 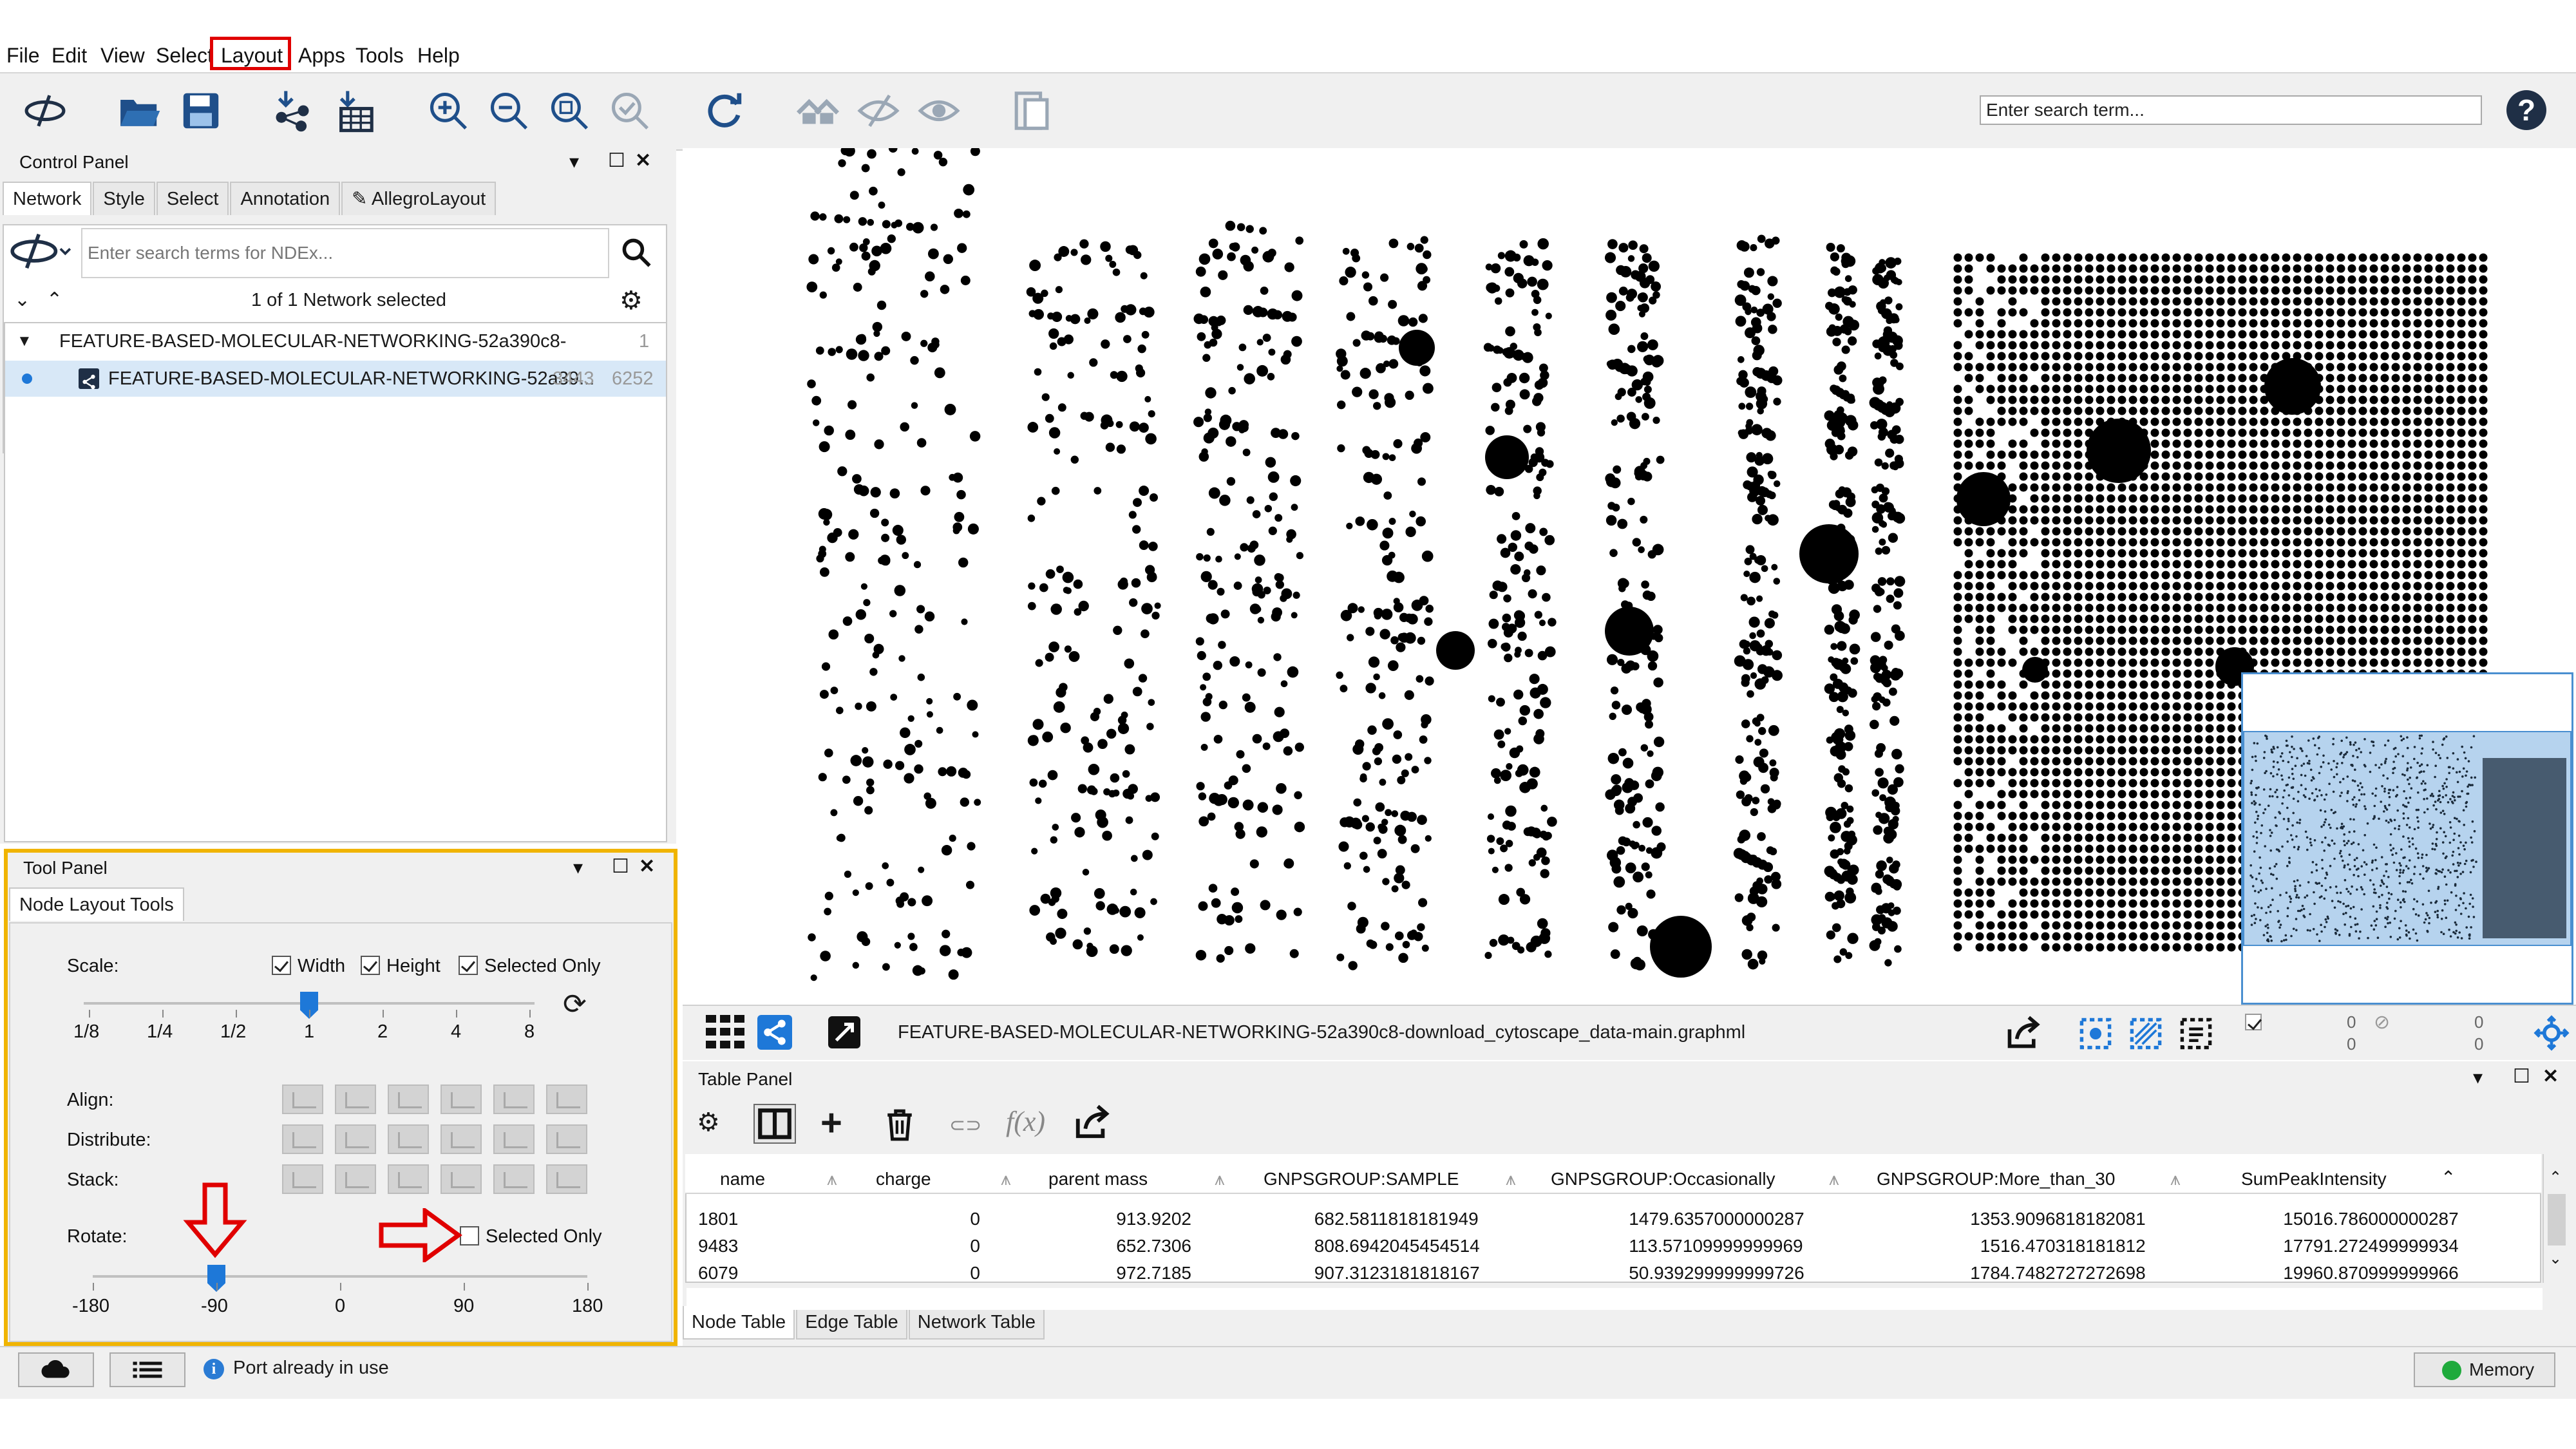 I want to click on menu-help: Help, so click(x=438, y=56).